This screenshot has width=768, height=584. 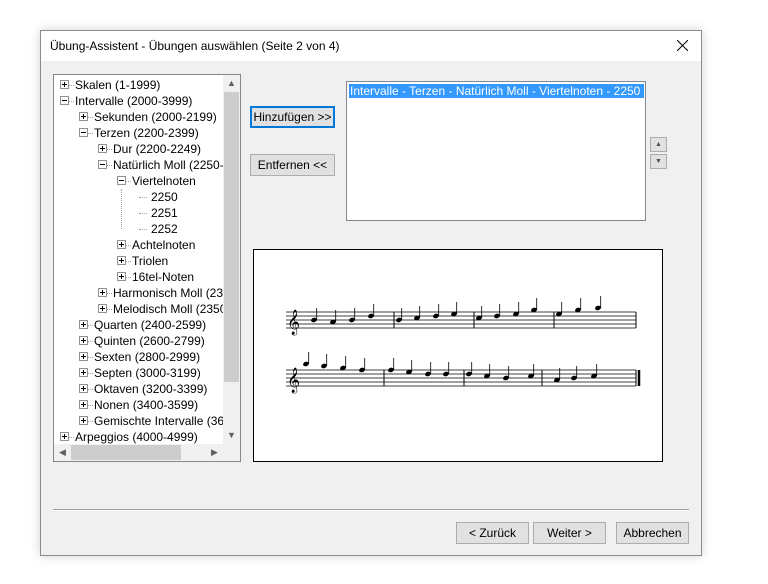 What do you see at coordinates (214, 452) in the screenshot?
I see `scroll-right-icon: ▶` at bounding box center [214, 452].